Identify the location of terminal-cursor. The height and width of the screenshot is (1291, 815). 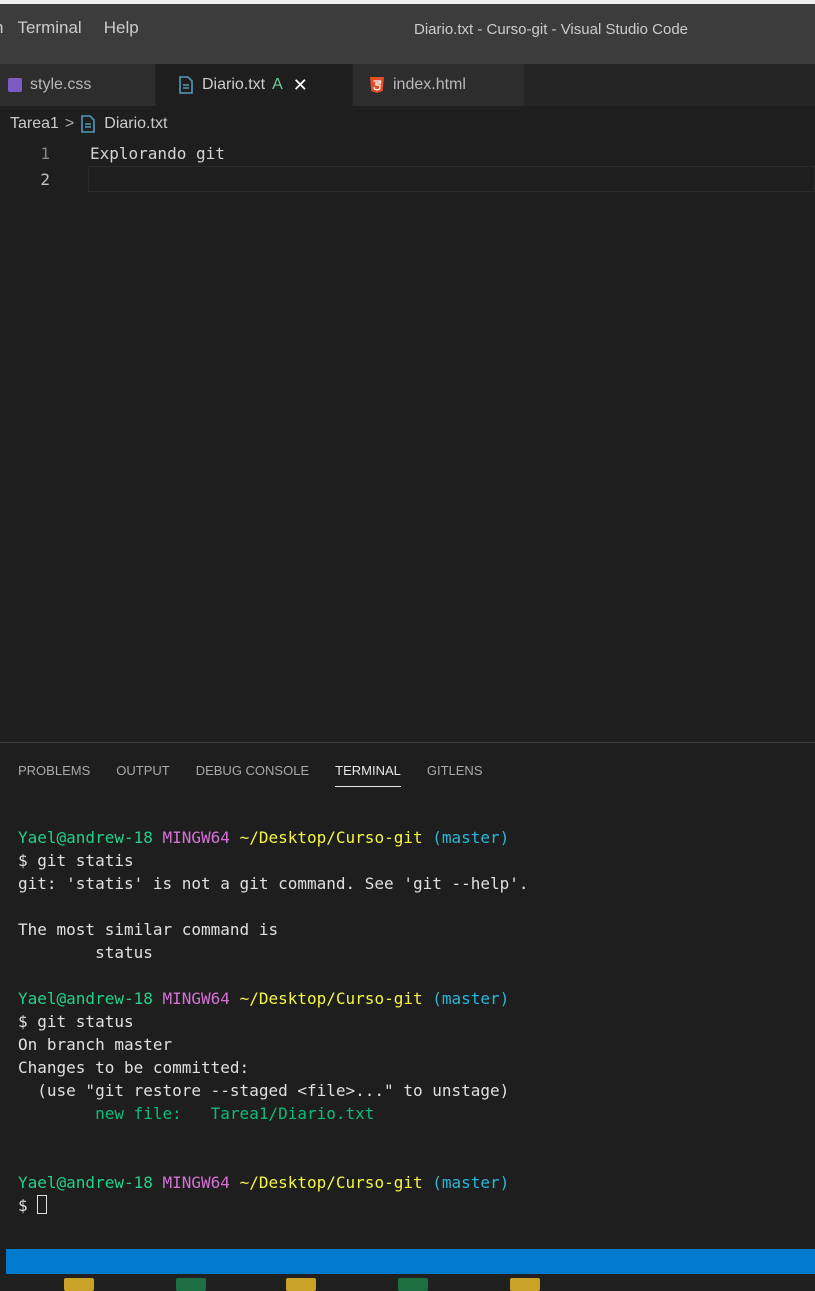
(42, 1204).